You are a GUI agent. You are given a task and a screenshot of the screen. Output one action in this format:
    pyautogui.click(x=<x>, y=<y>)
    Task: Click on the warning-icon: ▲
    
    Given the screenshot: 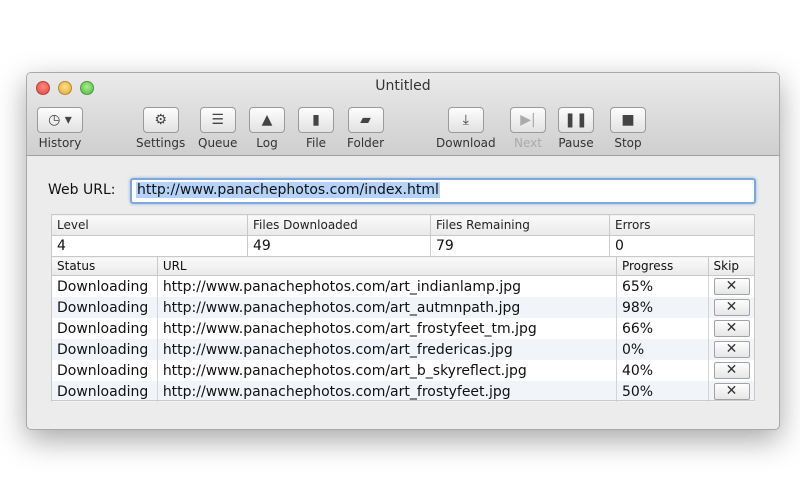 What is the action you would take?
    pyautogui.click(x=267, y=120)
    